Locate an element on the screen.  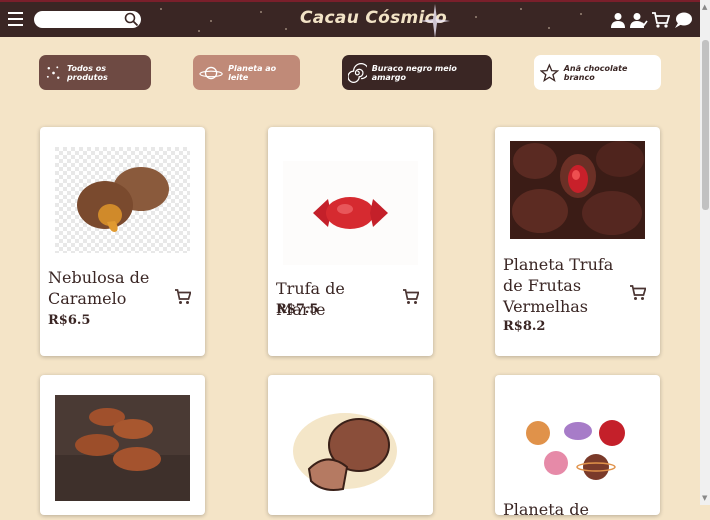
product-name: Nebulosa de Caramelo is located at coordinates (108, 288).